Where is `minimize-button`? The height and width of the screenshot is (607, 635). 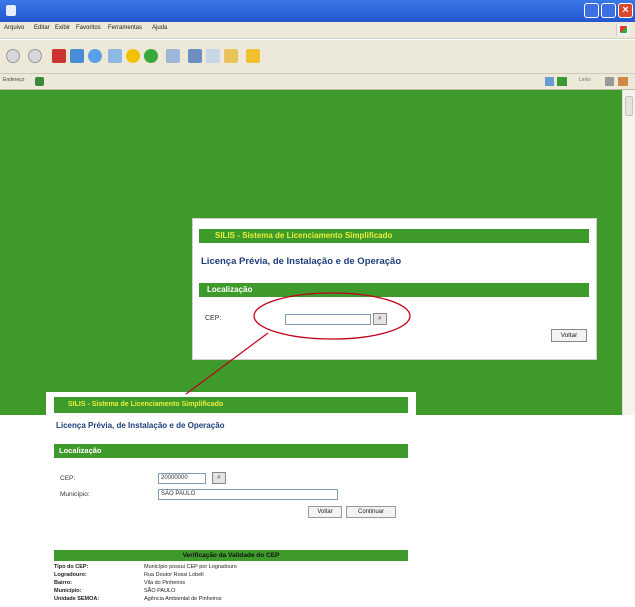
minimize-button is located at coordinates (591, 10).